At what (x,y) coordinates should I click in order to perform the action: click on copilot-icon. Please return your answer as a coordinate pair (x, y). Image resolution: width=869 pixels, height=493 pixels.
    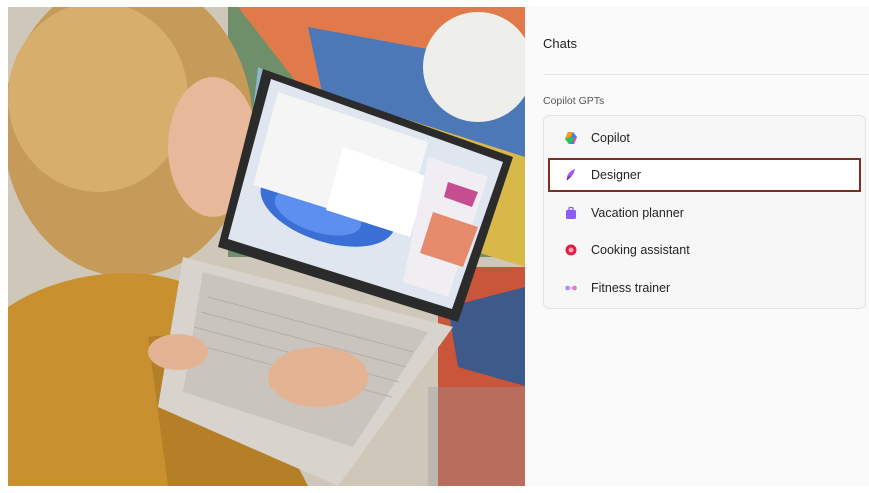
    Looking at the image, I should click on (571, 138).